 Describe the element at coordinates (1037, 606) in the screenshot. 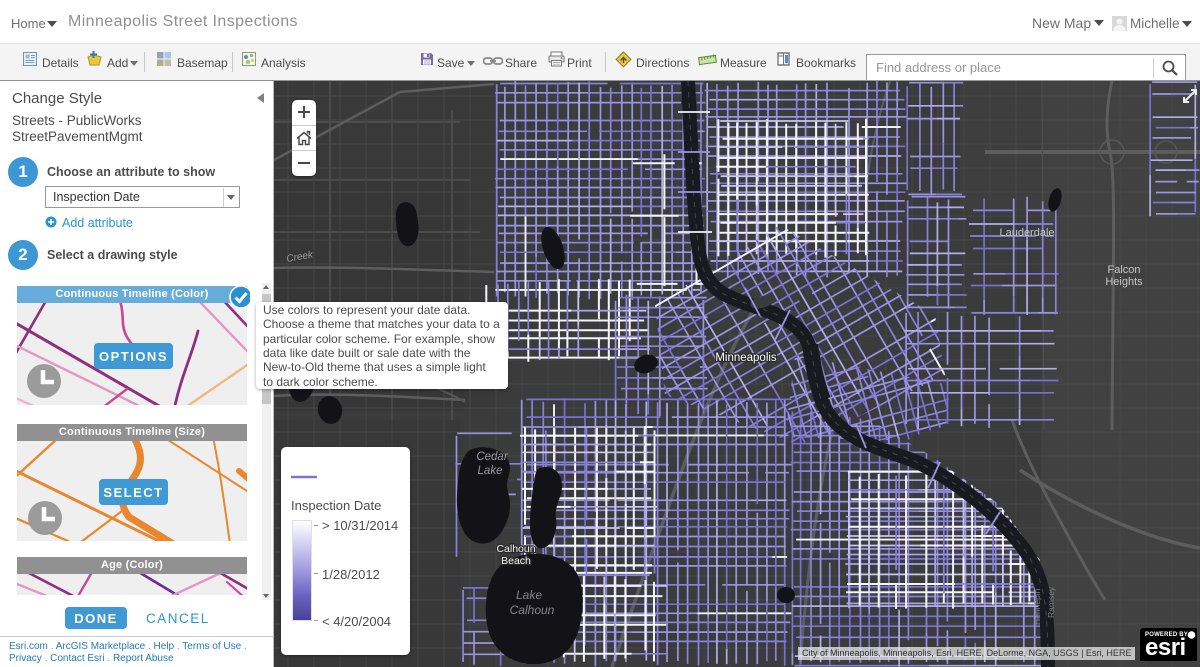

I see `svg-text: Hennepin` at that location.